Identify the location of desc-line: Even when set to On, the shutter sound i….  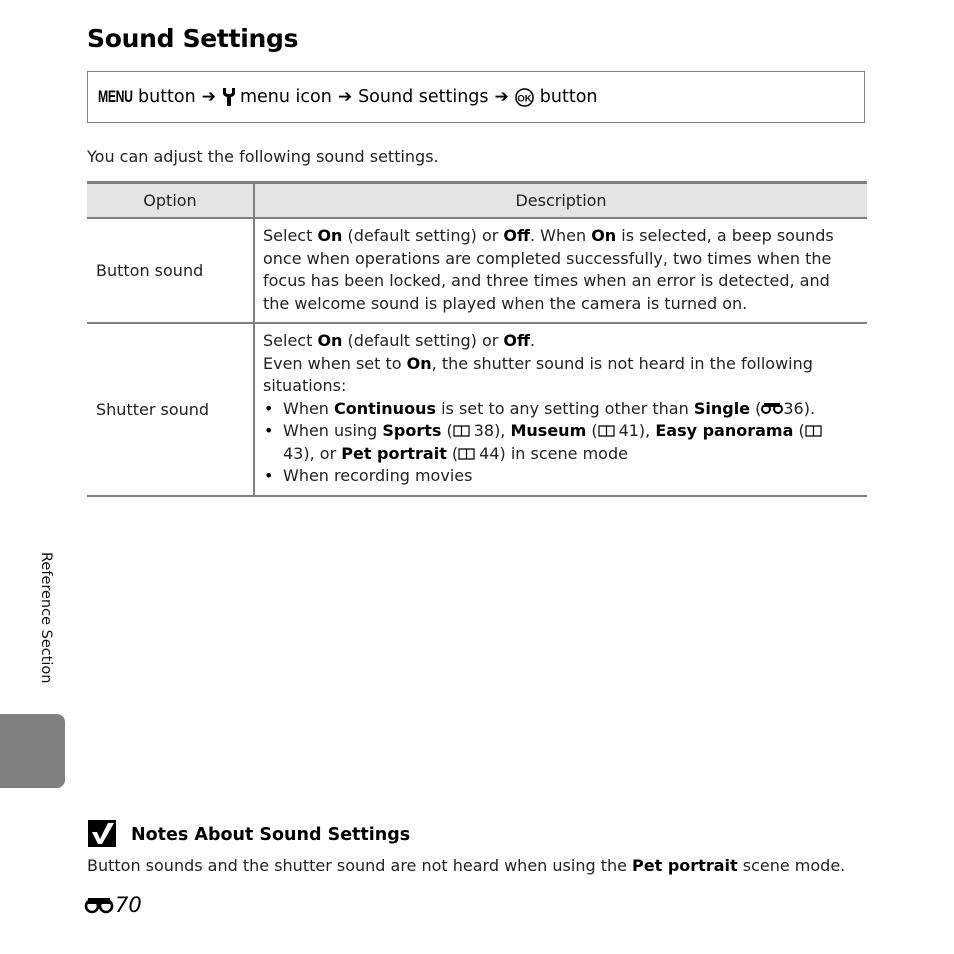
(560, 375).